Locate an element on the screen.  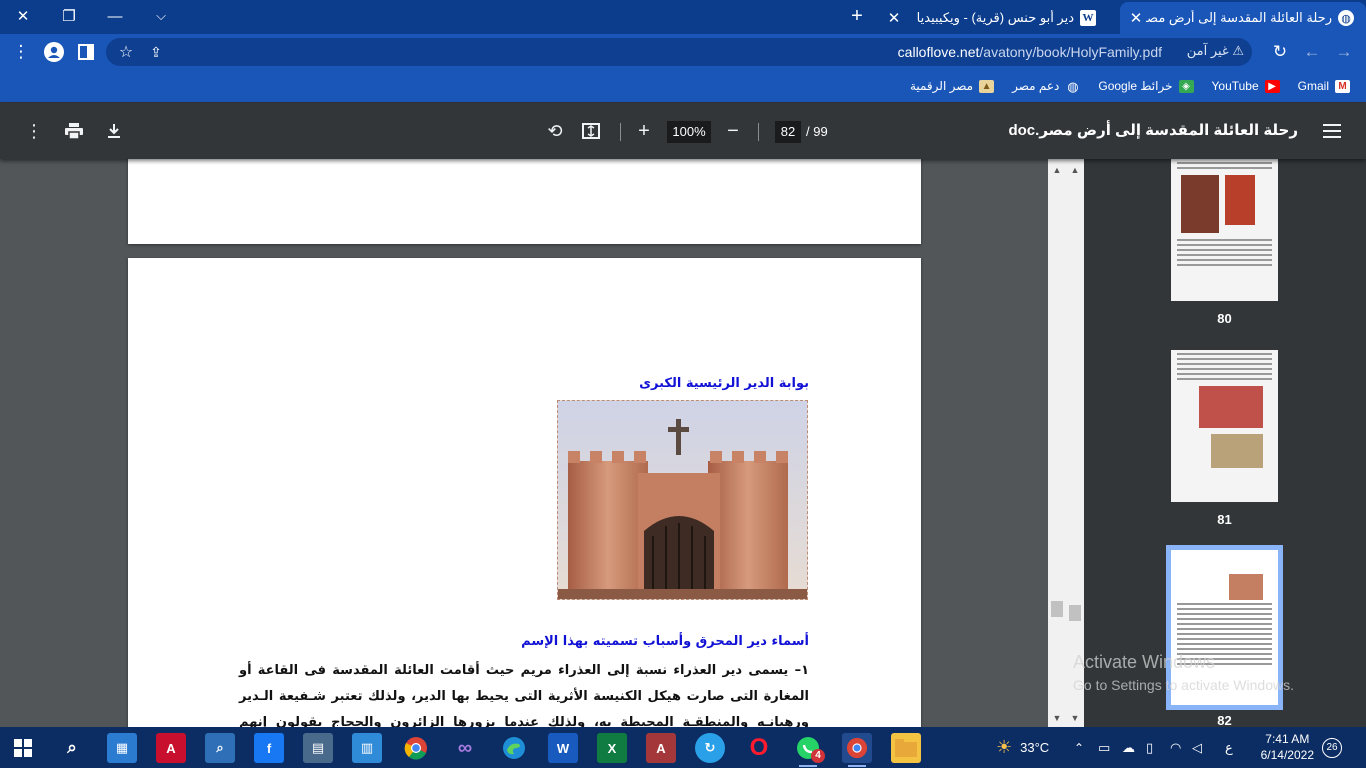
cloud-icon: ☁ is located at coordinates (1128, 747).